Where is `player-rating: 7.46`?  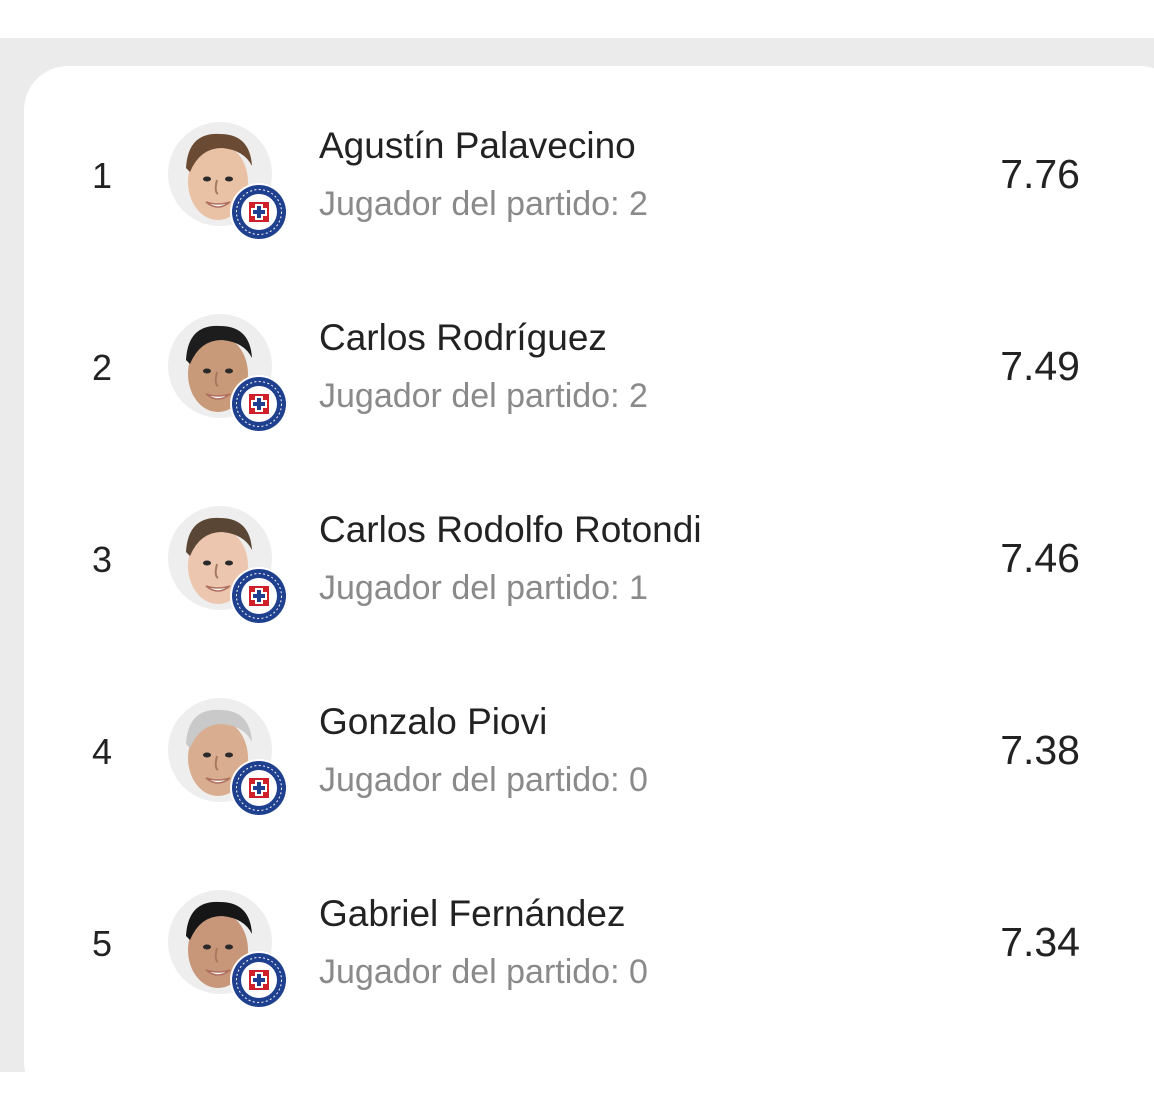
player-rating: 7.46 is located at coordinates (1040, 558).